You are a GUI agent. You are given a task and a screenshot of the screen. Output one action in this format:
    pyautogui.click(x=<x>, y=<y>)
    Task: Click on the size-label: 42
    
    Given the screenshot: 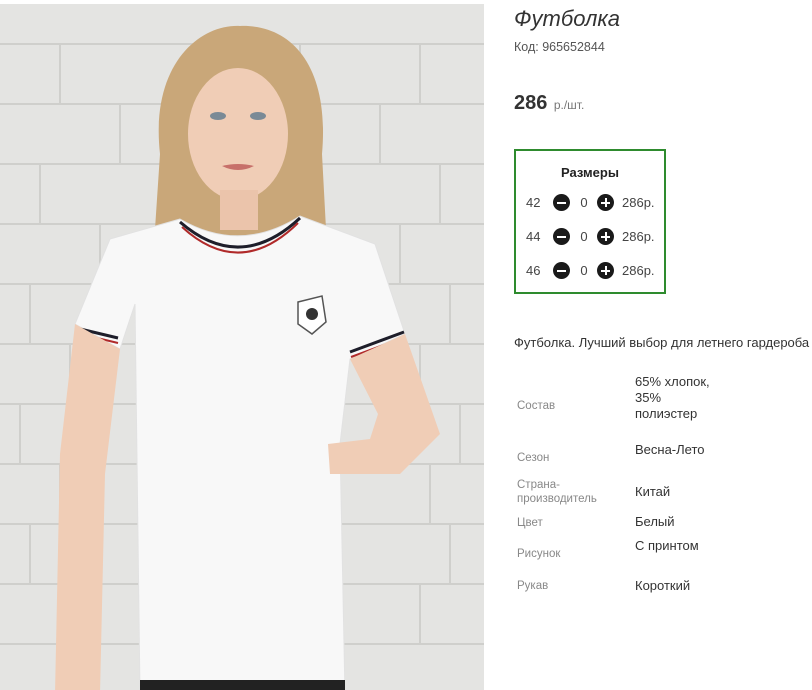 What is the action you would take?
    pyautogui.click(x=533, y=202)
    